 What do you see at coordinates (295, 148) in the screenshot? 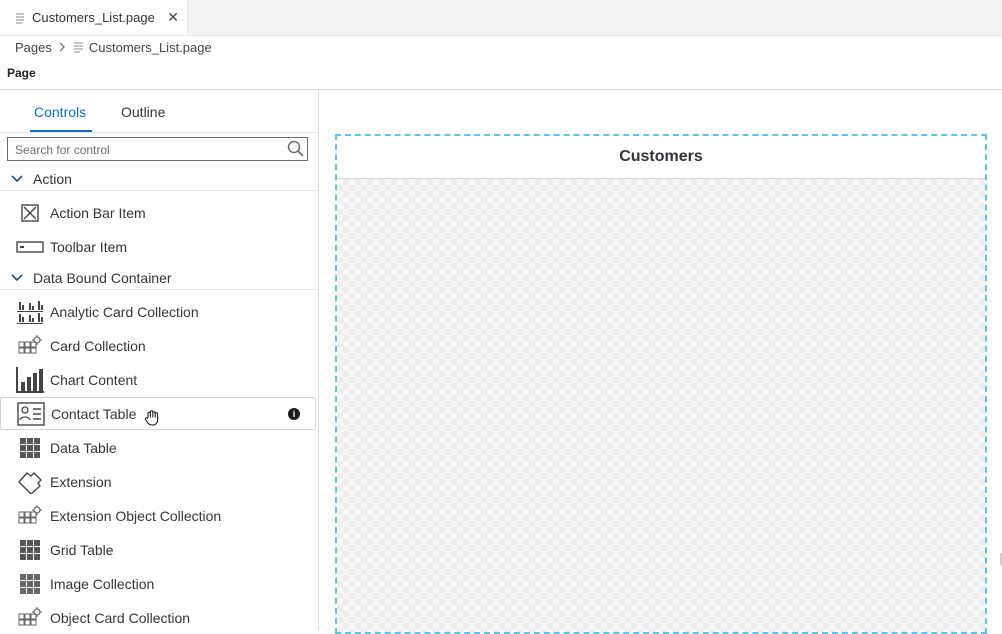
I see `search-icon` at bounding box center [295, 148].